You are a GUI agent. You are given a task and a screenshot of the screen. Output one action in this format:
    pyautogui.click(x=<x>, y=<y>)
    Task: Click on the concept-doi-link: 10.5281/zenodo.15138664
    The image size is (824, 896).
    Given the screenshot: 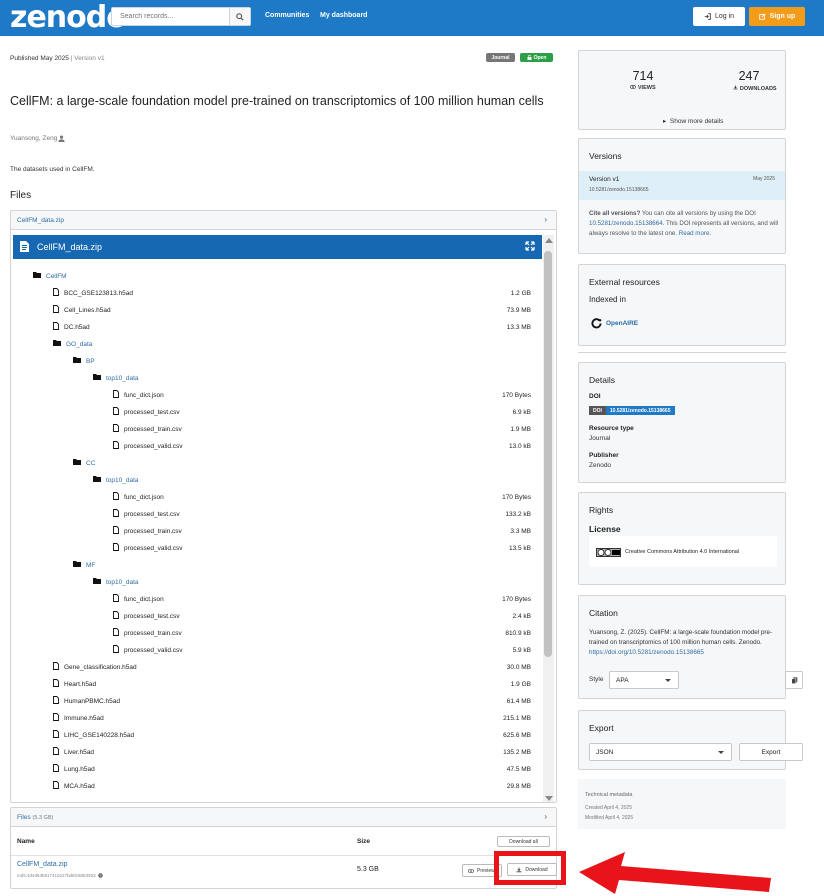 What is the action you would take?
    pyautogui.click(x=626, y=223)
    